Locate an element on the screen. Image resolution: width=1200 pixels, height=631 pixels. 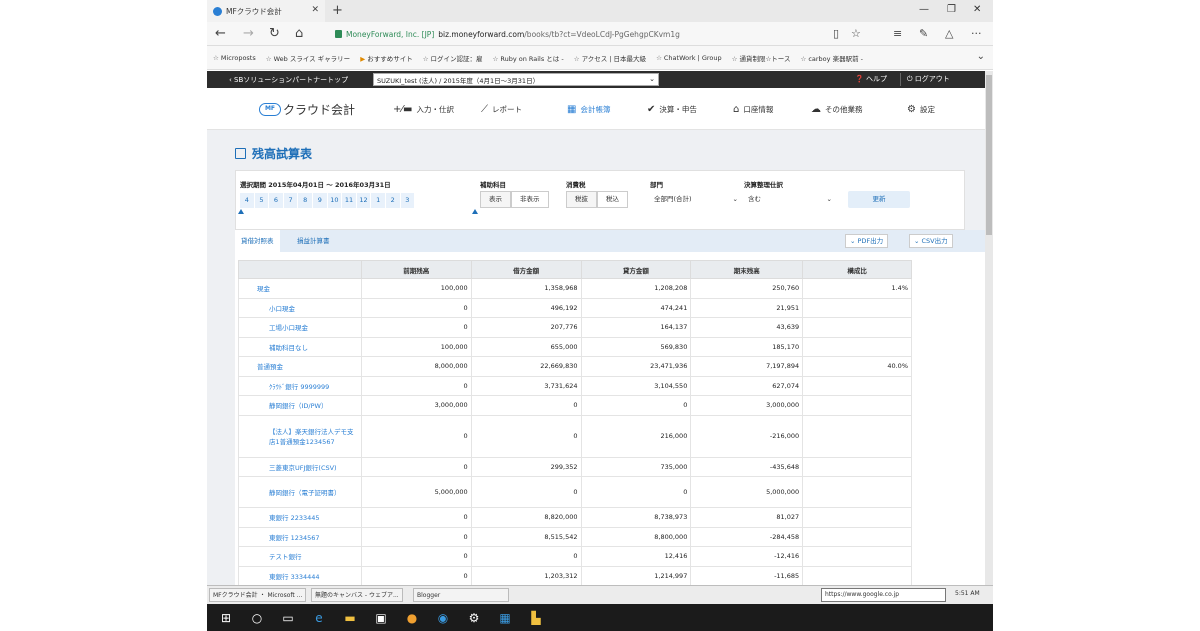
browser-tab: MFクラウド会計 ✕ is located at coordinates (266, 11).